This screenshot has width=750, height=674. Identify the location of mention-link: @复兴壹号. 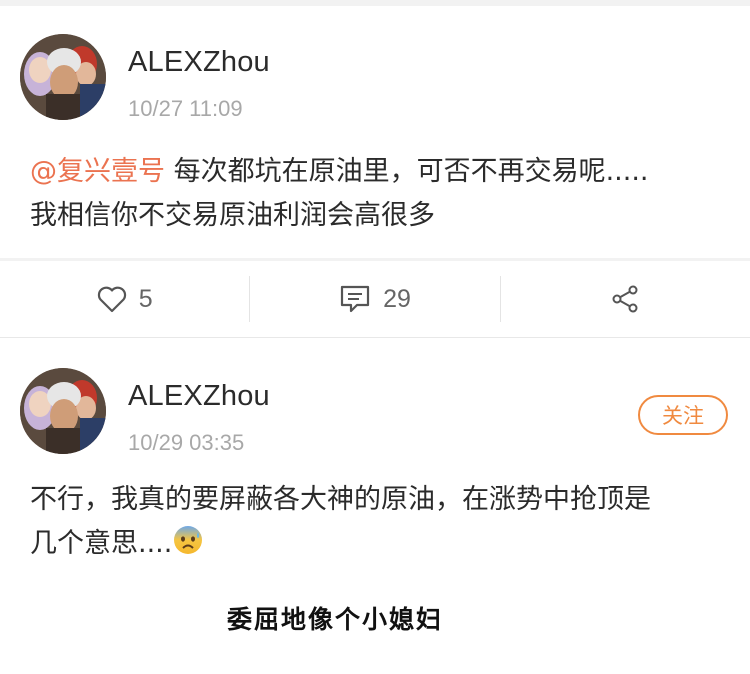
(97, 171).